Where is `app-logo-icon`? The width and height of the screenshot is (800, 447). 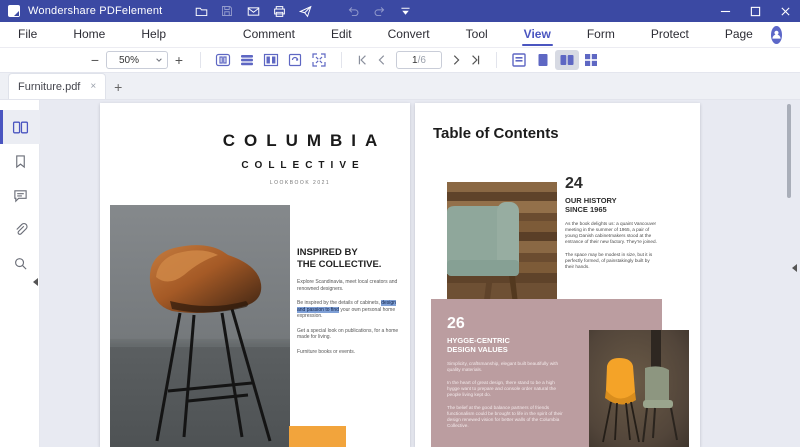 app-logo-icon is located at coordinates (14, 11).